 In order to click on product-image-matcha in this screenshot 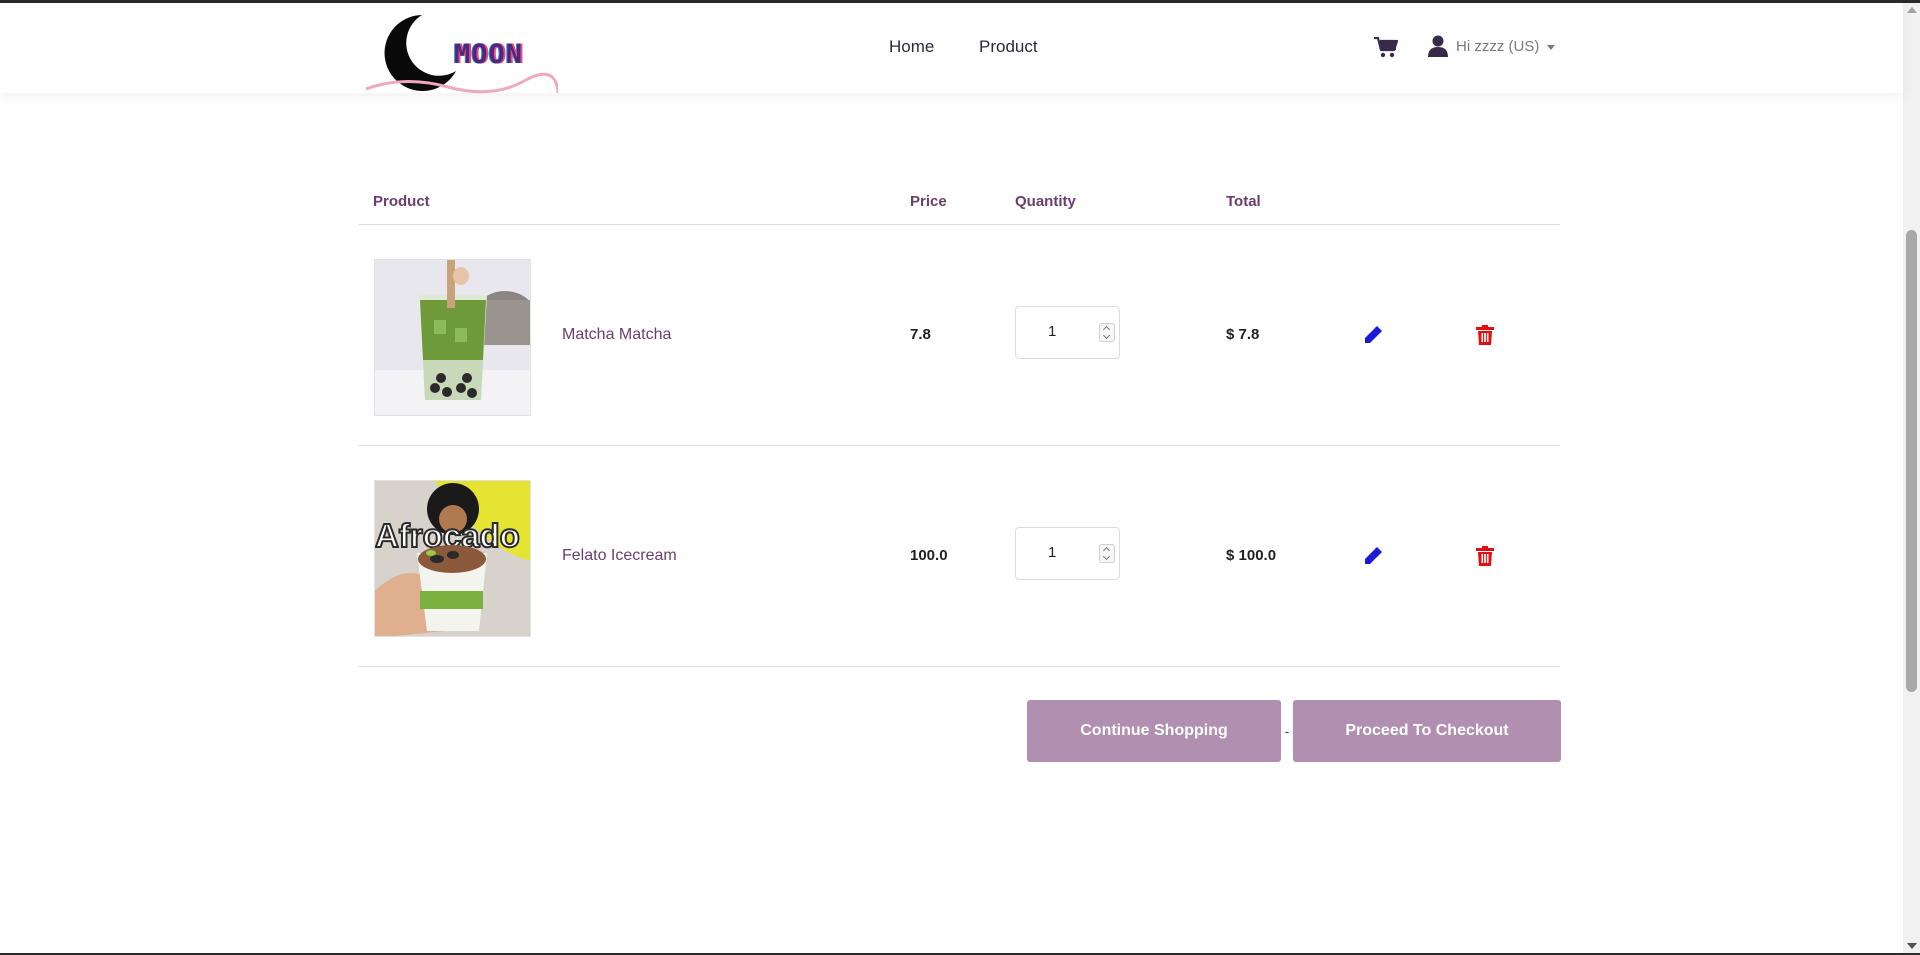, I will do `click(452, 337)`.